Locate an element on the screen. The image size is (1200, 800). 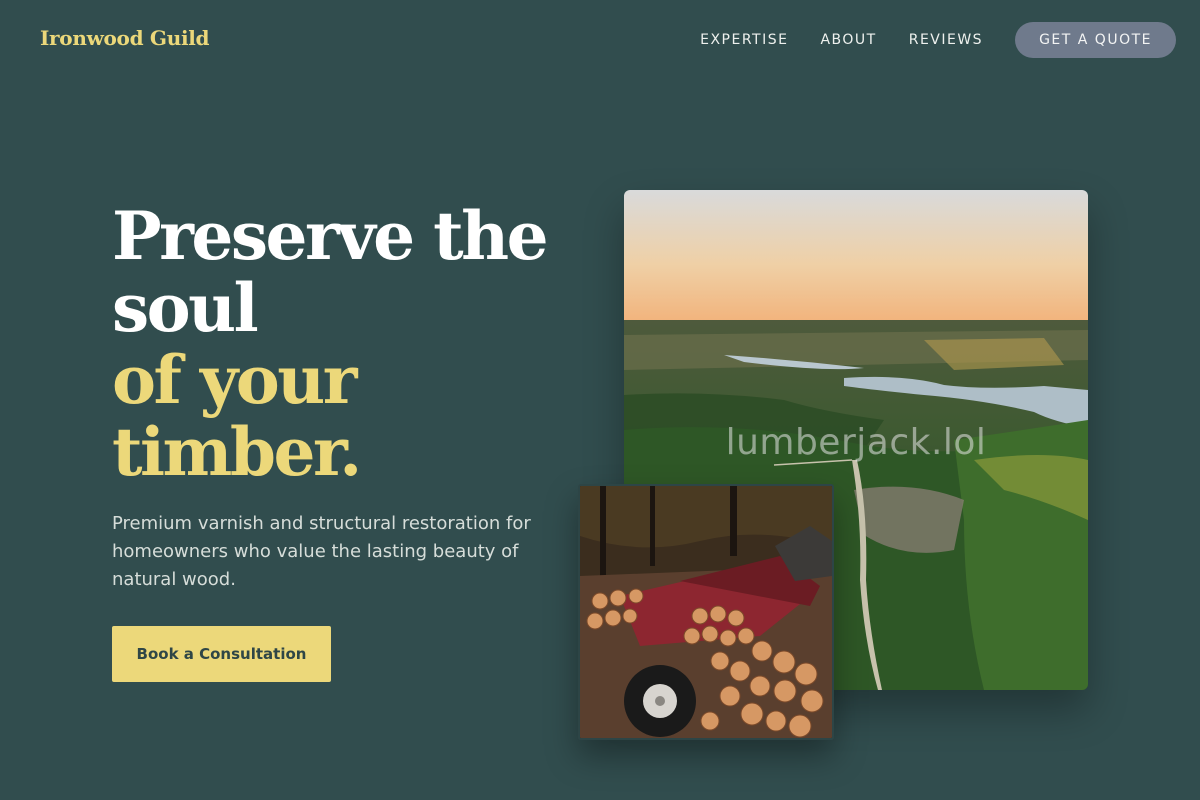
book-consultation-button: Book a Consultation is located at coordinates (221, 654).